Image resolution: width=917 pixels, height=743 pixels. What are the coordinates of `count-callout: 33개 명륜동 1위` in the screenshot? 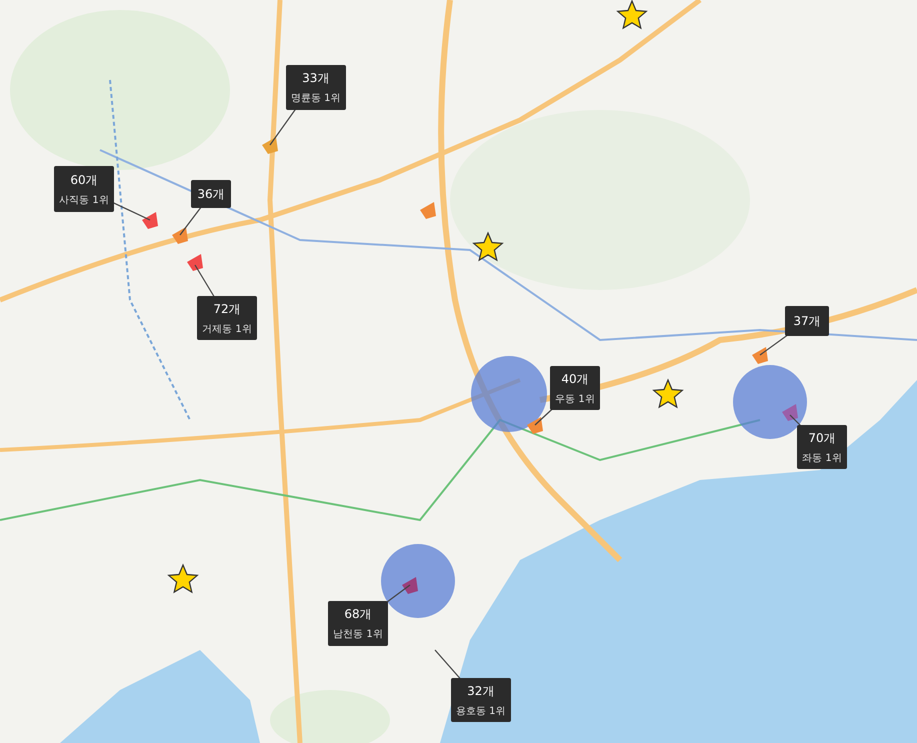 It's located at (316, 87).